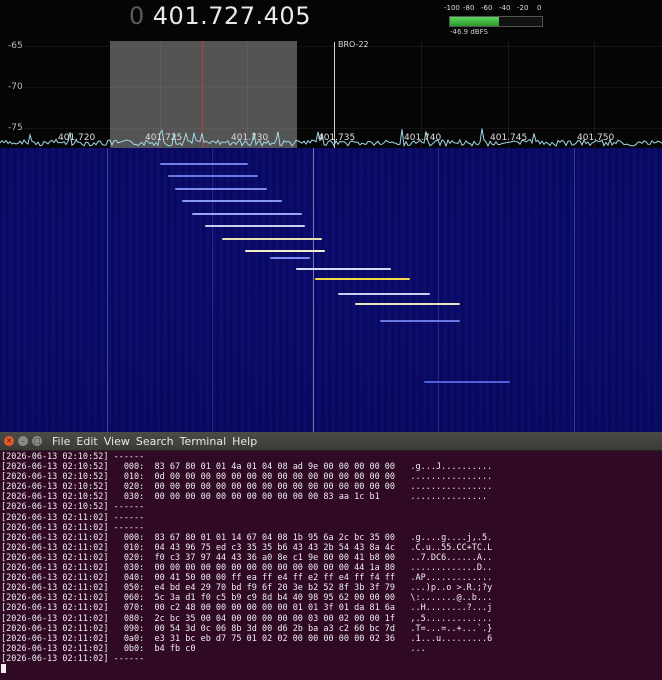 The width and height of the screenshot is (662, 680). What do you see at coordinates (77, 138) in the screenshot?
I see `x-axis-label: 401.720` at bounding box center [77, 138].